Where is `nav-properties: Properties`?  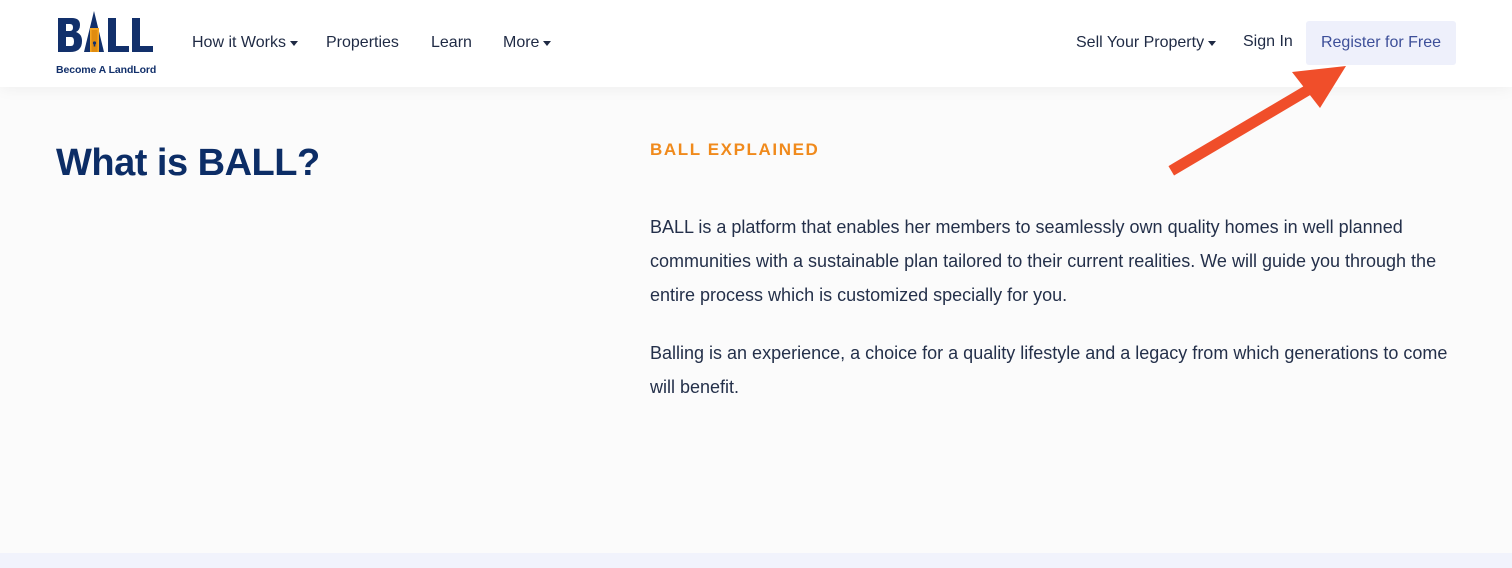
nav-properties: Properties is located at coordinates (362, 43).